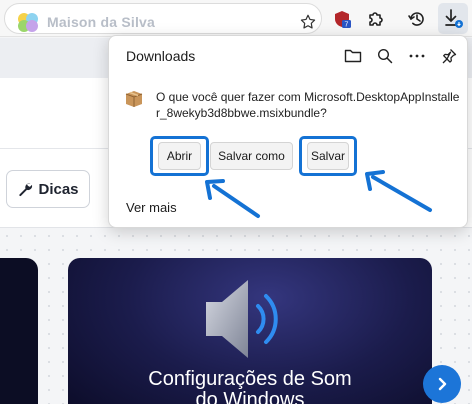  Describe the element at coordinates (398, 191) in the screenshot. I see `arrow-to-save-icon` at that location.